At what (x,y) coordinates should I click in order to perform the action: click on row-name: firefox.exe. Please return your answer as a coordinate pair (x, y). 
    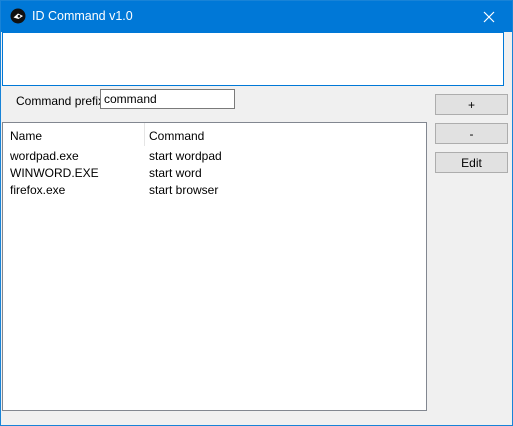
    Looking at the image, I should click on (38, 190).